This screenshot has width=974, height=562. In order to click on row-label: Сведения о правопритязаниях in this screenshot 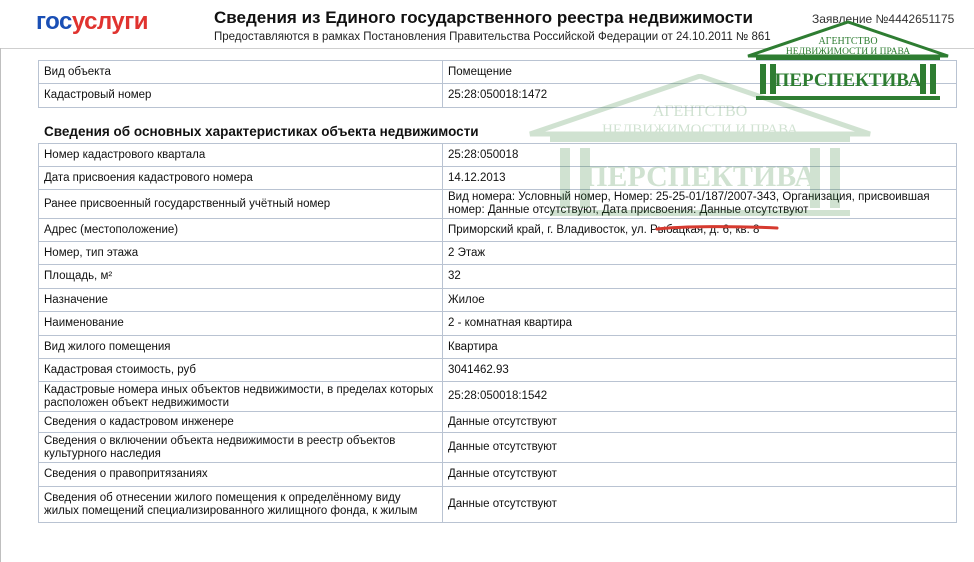, I will do `click(240, 474)`.